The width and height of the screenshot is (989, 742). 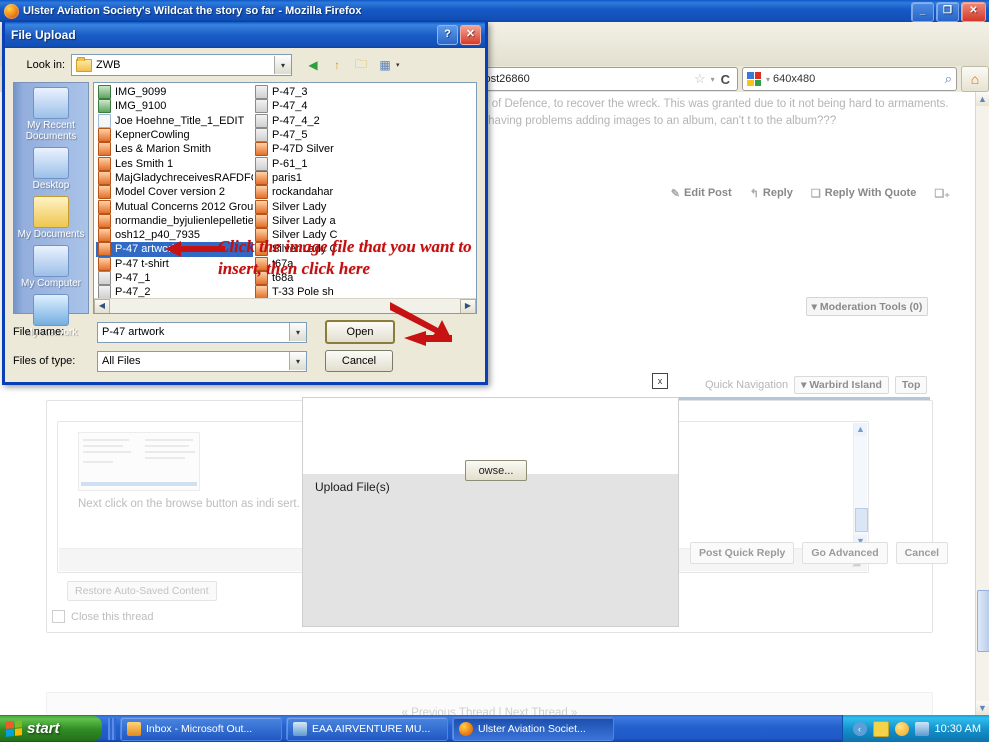 I want to click on file-list-horizontal-scrollbar: ◀ ▶, so click(x=285, y=305).